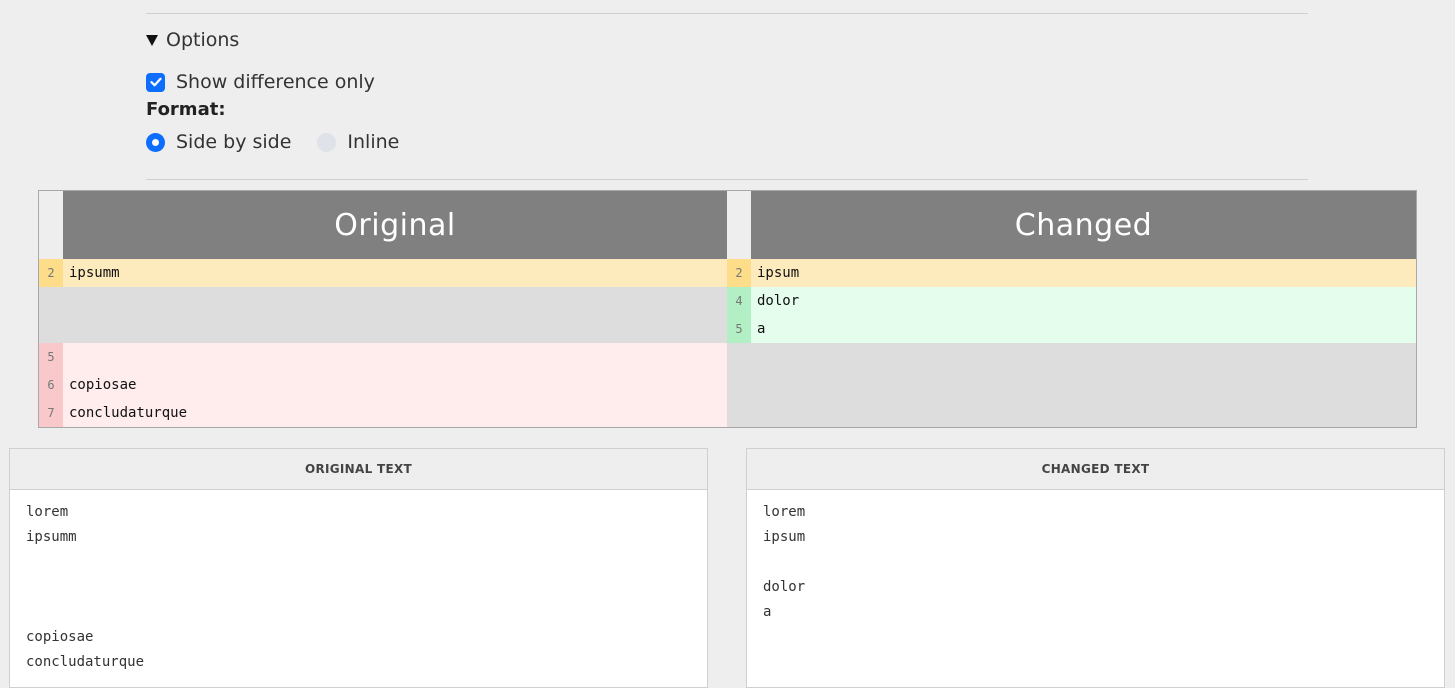 The height and width of the screenshot is (688, 1455). I want to click on diff-row-left: 5, so click(383, 357).